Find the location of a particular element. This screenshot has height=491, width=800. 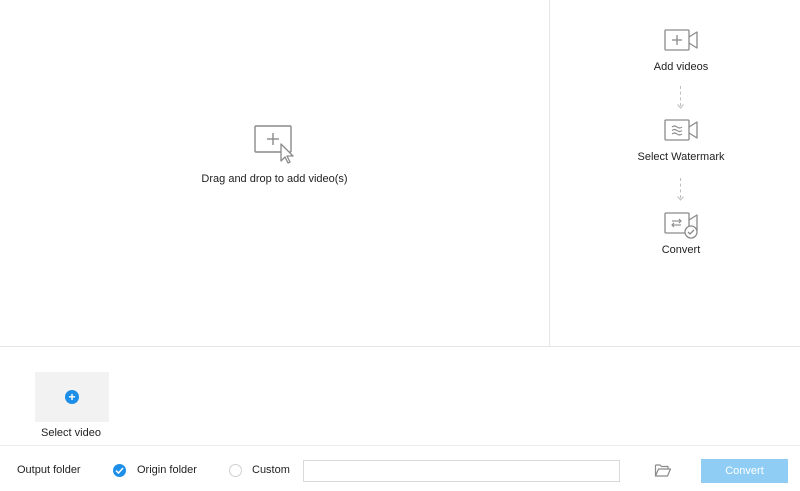

drop-area-content: Drag and drop to add video(s) is located at coordinates (274, 154).